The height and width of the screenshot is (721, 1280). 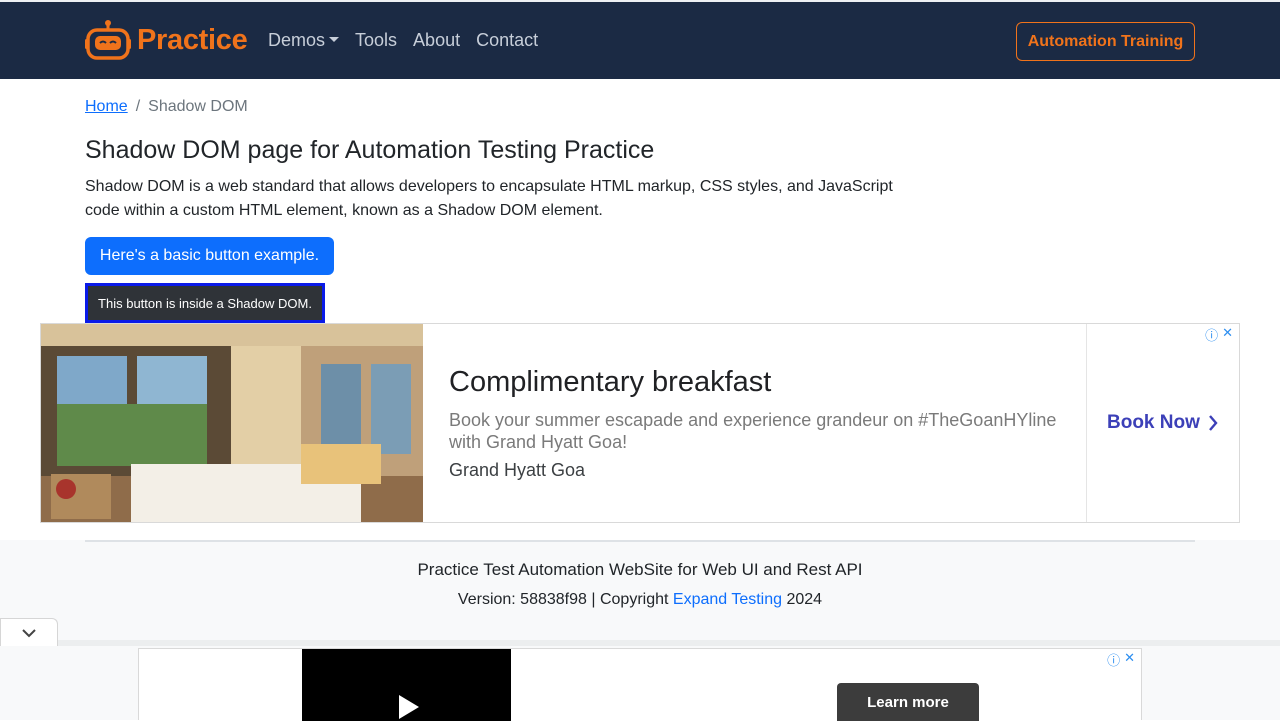 What do you see at coordinates (334, 39) in the screenshot?
I see `caret-down-icon` at bounding box center [334, 39].